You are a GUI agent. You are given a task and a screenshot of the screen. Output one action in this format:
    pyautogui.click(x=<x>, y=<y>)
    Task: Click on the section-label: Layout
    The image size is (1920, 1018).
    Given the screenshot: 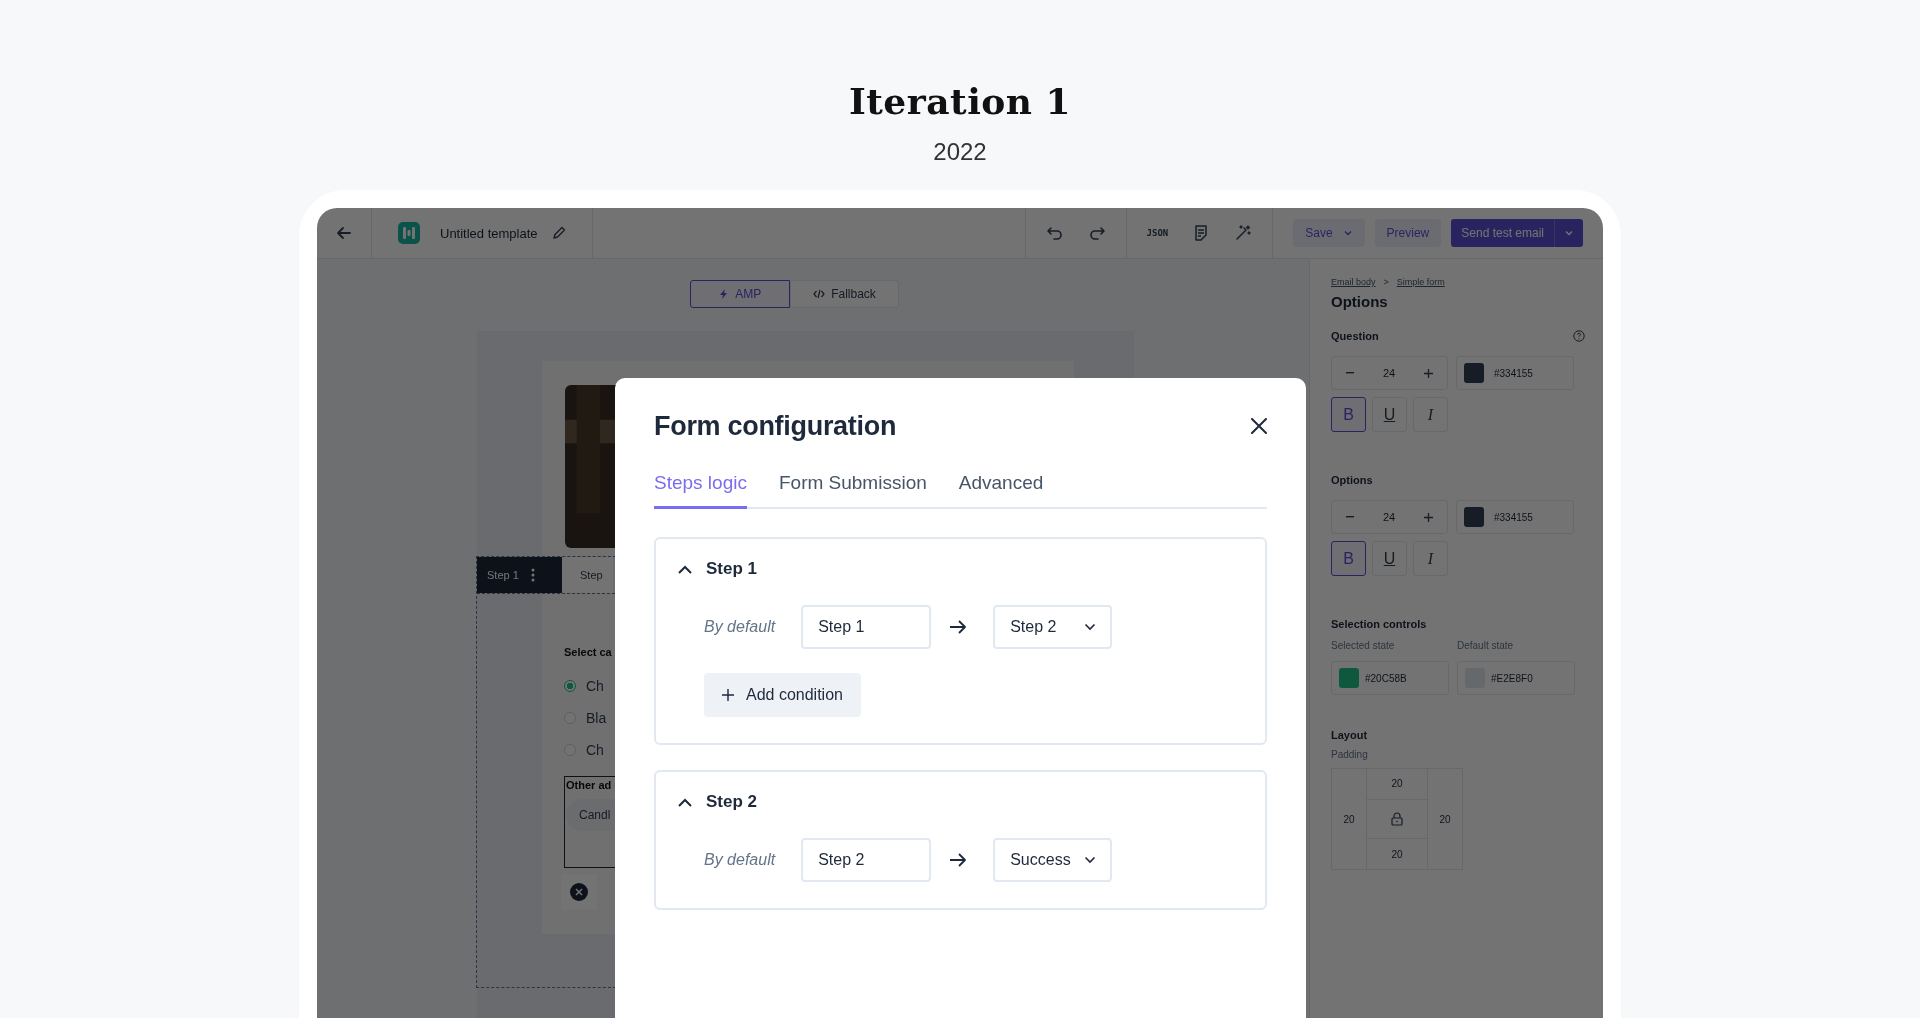 What is the action you would take?
    pyautogui.click(x=1349, y=735)
    